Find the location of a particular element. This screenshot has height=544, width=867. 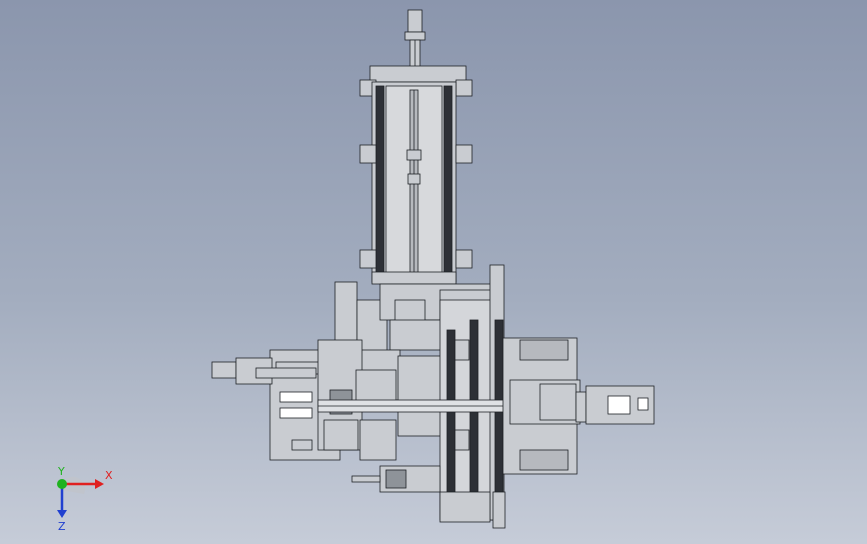

z-axis-label: Z is located at coordinates (62, 526).